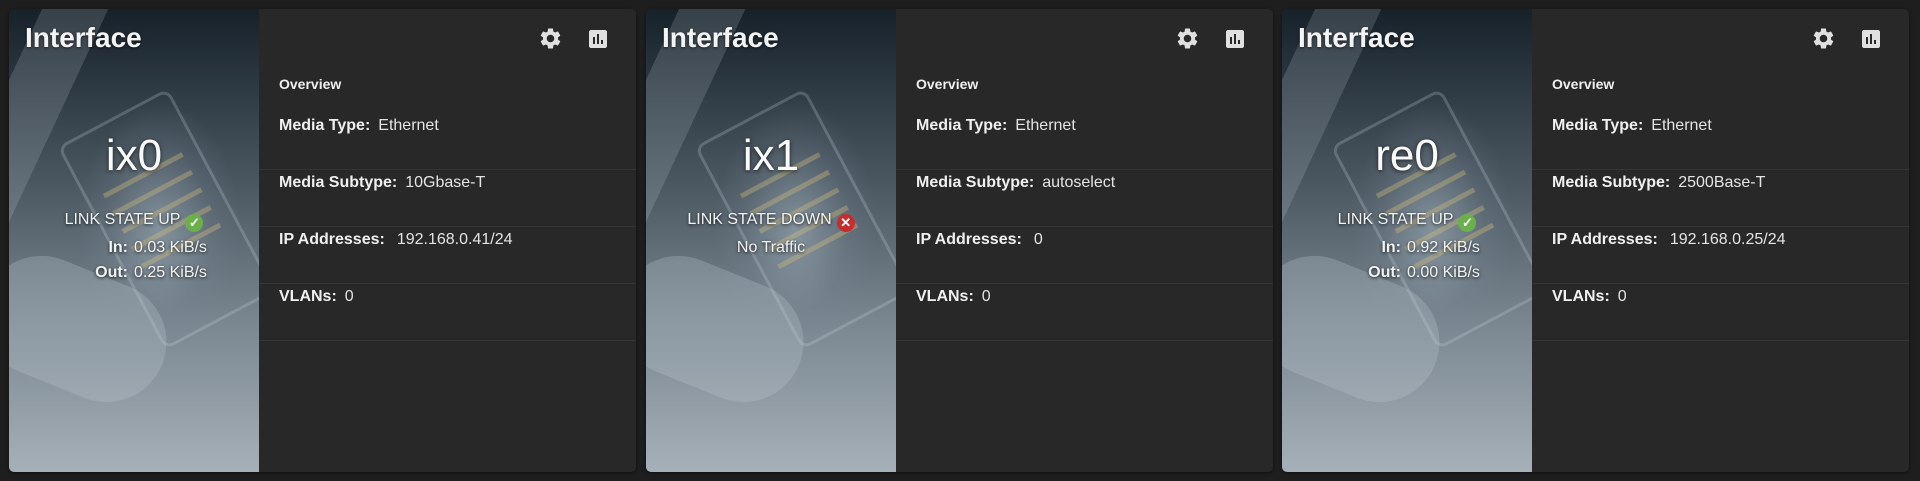 The width and height of the screenshot is (1920, 481). Describe the element at coordinates (134, 155) in the screenshot. I see `interface-name: ix0` at that location.